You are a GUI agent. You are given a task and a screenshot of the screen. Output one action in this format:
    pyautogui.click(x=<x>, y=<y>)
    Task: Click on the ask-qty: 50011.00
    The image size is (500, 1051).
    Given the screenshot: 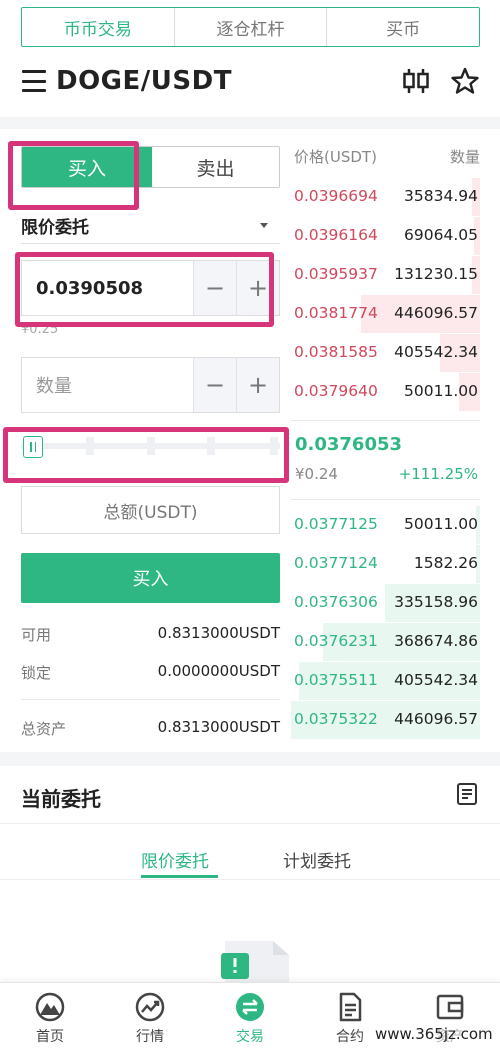 What is the action you would take?
    pyautogui.click(x=441, y=391)
    